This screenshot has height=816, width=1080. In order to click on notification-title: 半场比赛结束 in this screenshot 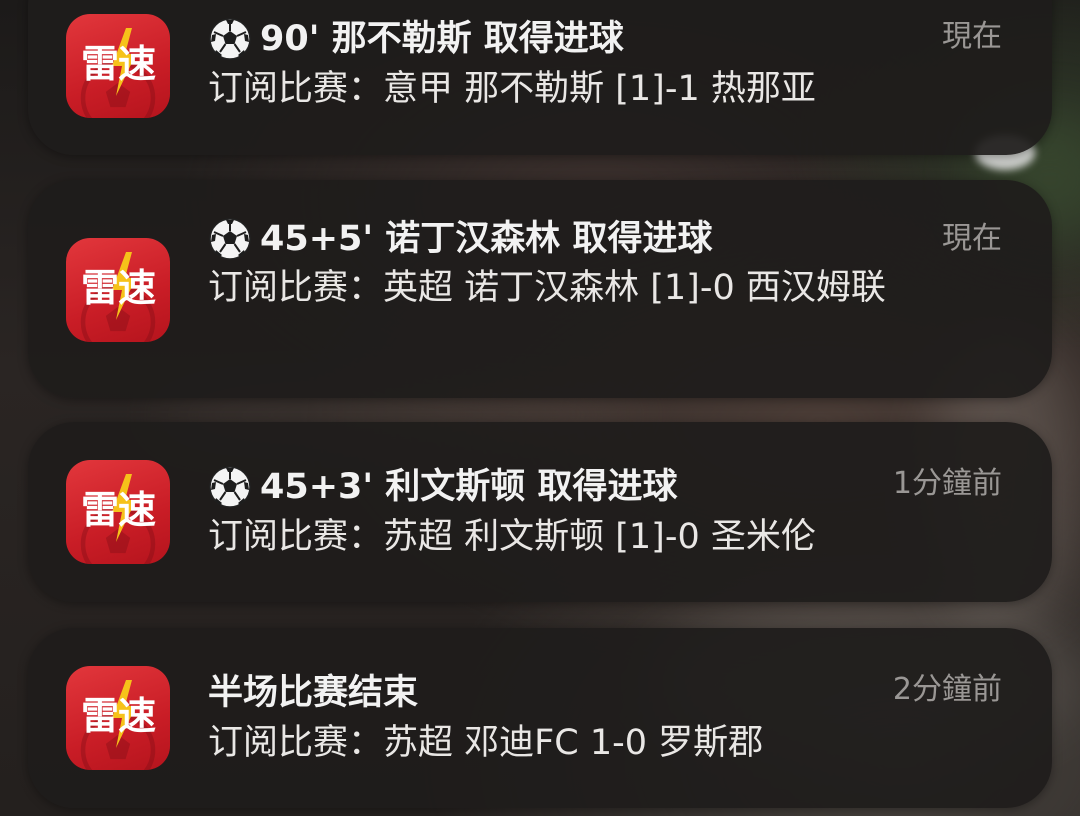, I will do `click(313, 693)`.